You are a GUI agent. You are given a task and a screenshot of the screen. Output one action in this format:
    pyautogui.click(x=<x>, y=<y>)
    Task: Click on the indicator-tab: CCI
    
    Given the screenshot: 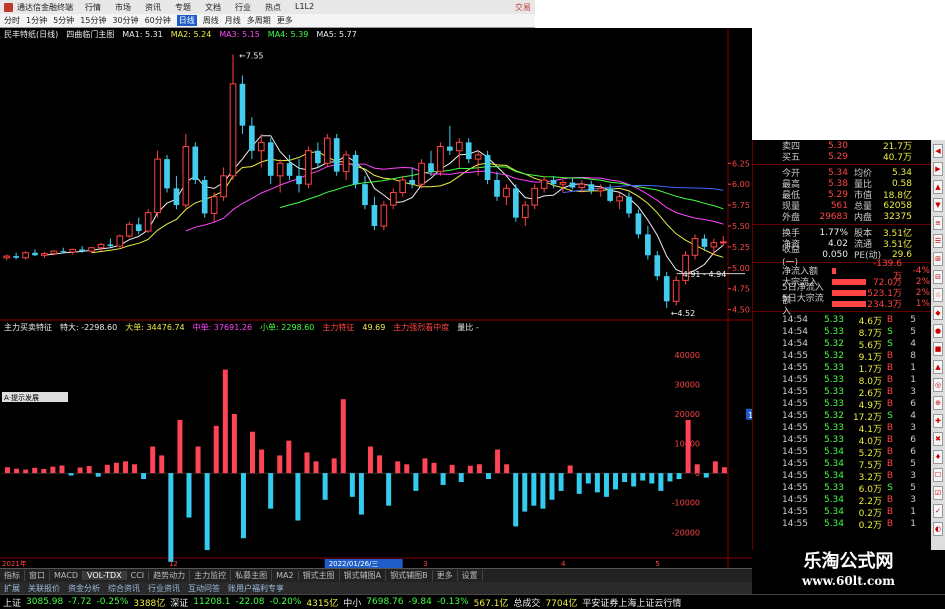 What is the action you would take?
    pyautogui.click(x=138, y=575)
    